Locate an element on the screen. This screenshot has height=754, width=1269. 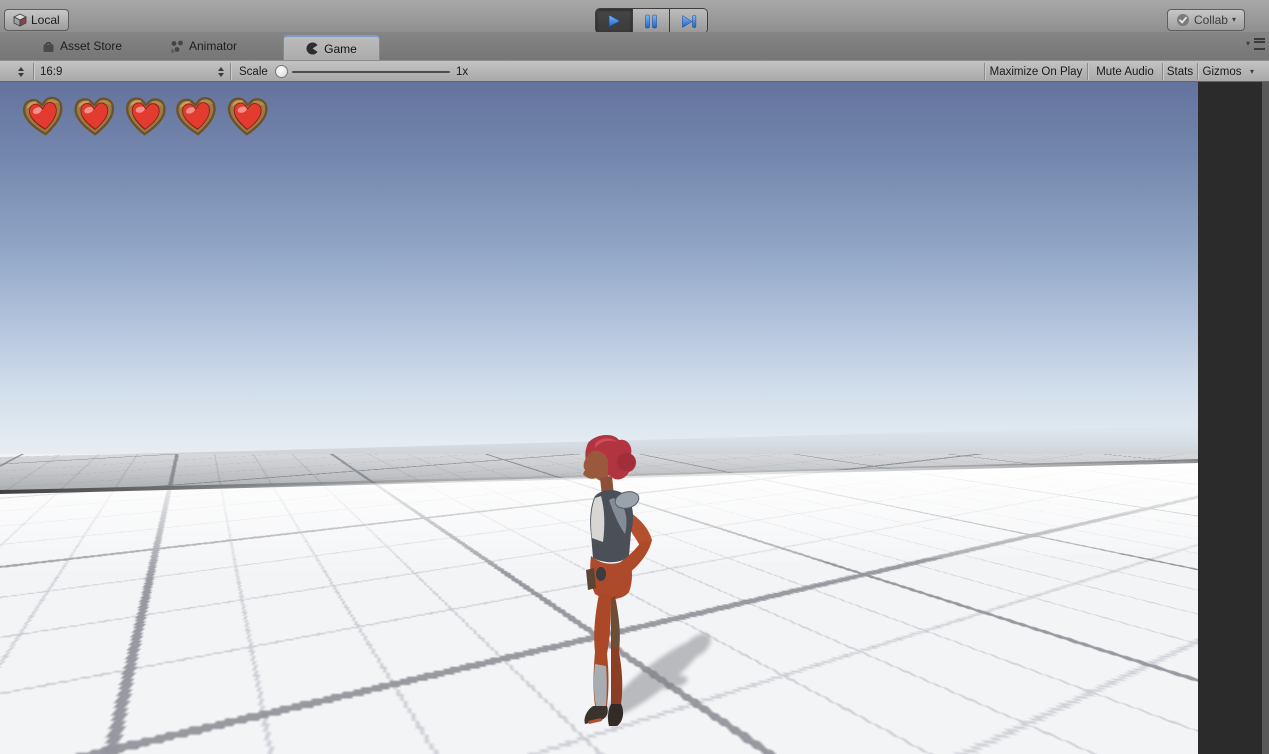
tab-asset-store: Asset Store is located at coordinates (82, 46).